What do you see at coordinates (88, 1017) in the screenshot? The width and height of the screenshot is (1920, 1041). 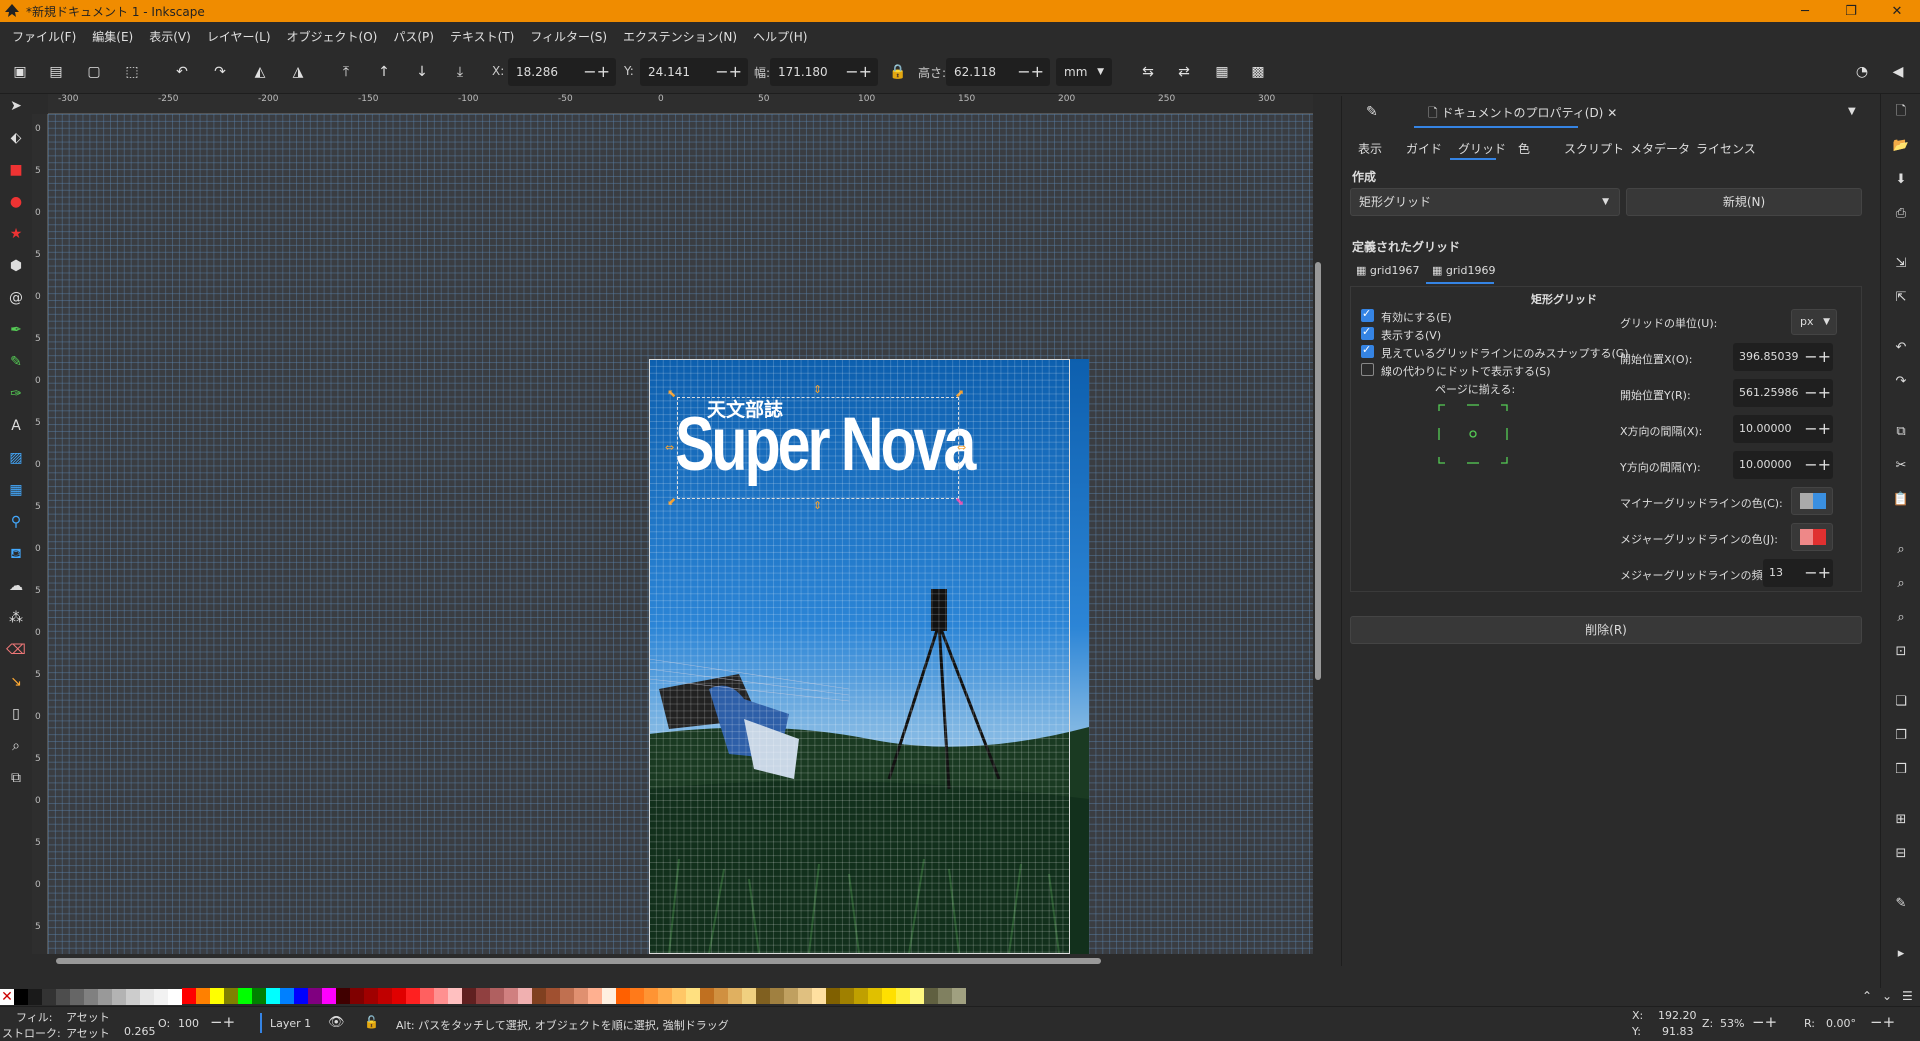 I see `fill-value: アセット` at bounding box center [88, 1017].